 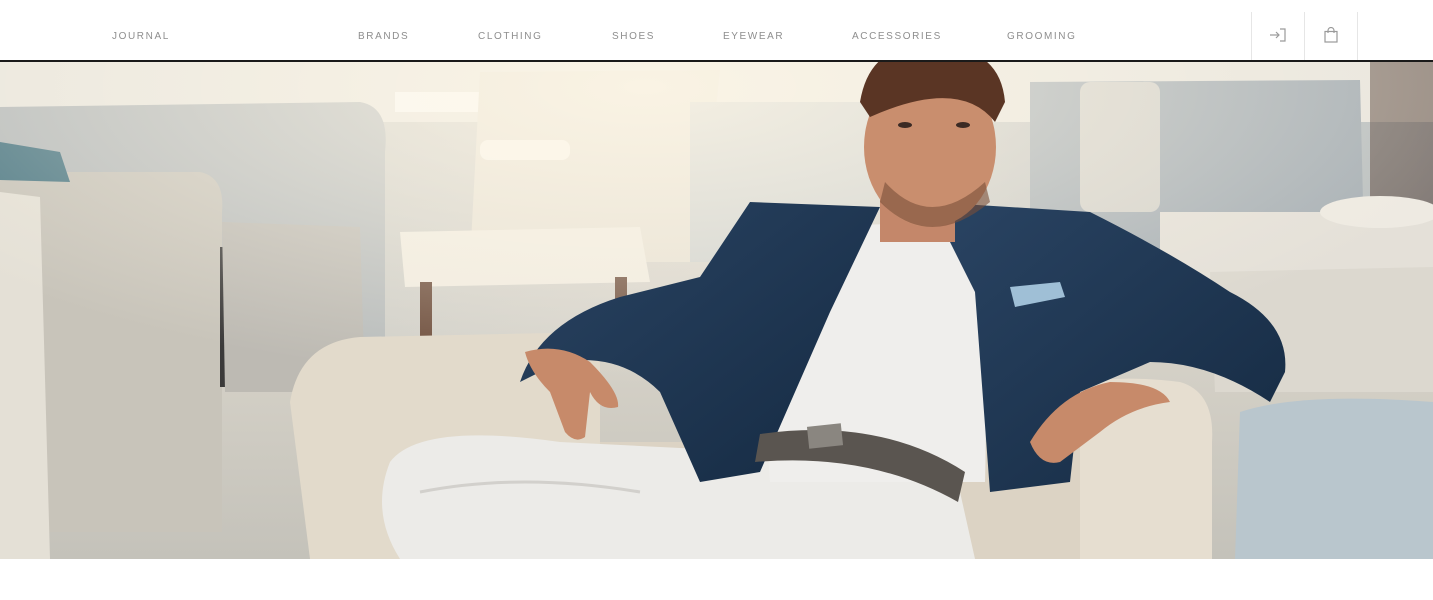 I want to click on cart-button, so click(x=1331, y=36).